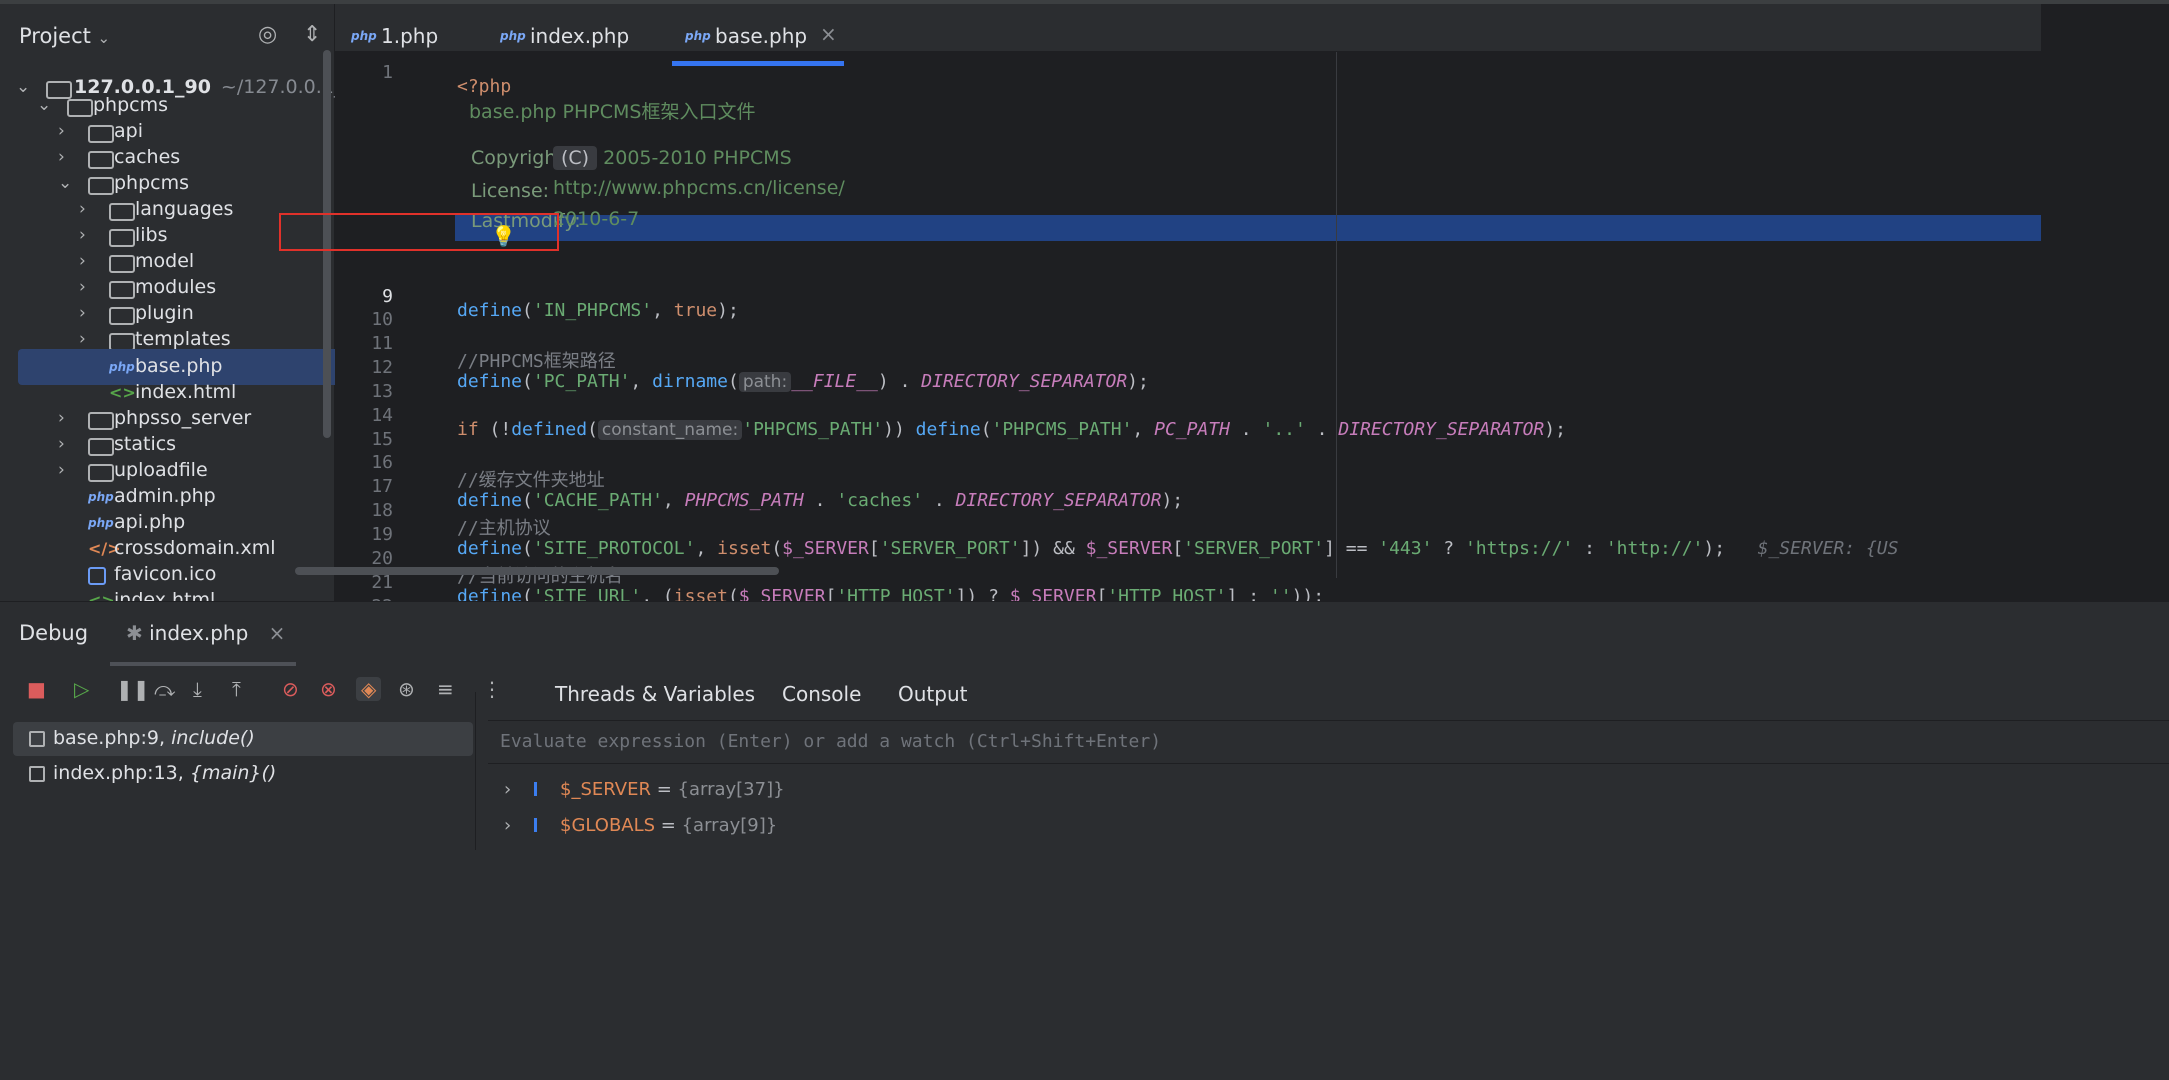 The image size is (2169, 1080). Describe the element at coordinates (612, 112) in the screenshot. I see `doc-title: base.php PHPCMS框架入口文件` at that location.